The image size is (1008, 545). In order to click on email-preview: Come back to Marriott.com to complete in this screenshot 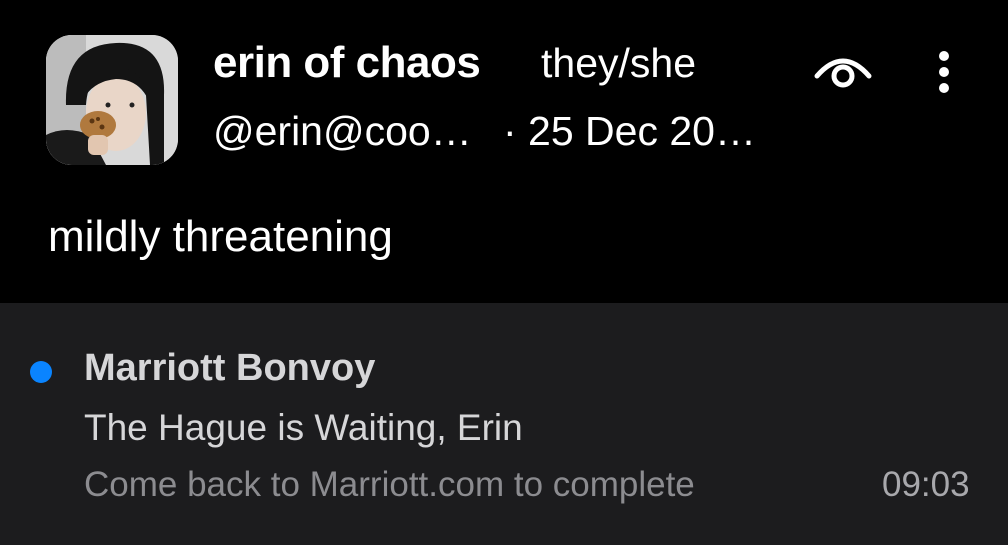, I will do `click(389, 484)`.